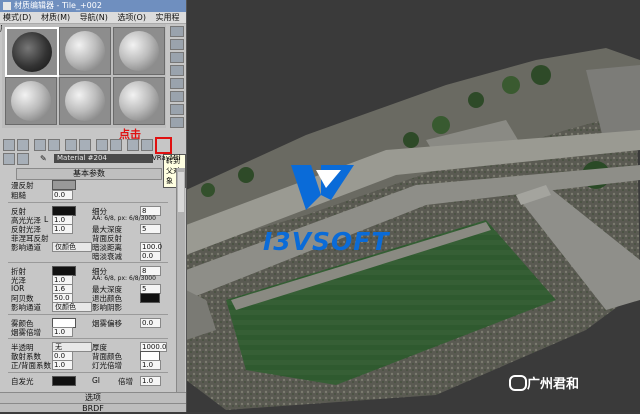  What do you see at coordinates (70, 145) in the screenshot?
I see `copy-icon` at bounding box center [70, 145].